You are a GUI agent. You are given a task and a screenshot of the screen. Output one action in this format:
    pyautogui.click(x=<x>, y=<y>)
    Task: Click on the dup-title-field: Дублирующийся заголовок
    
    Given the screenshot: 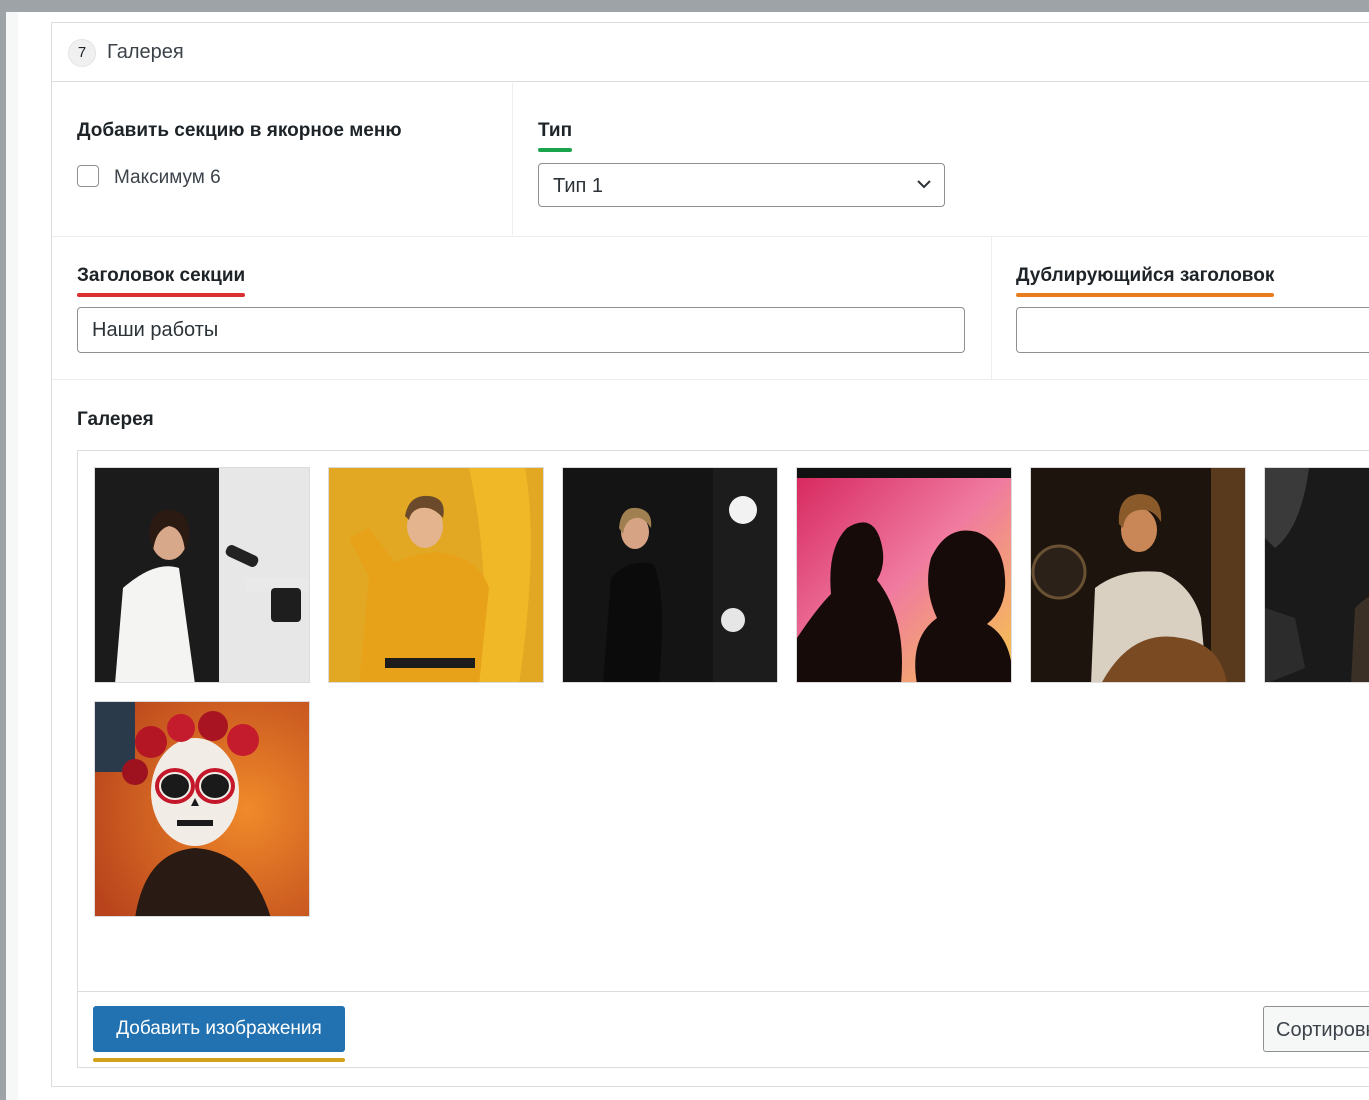 What is the action you would take?
    pyautogui.click(x=1145, y=281)
    